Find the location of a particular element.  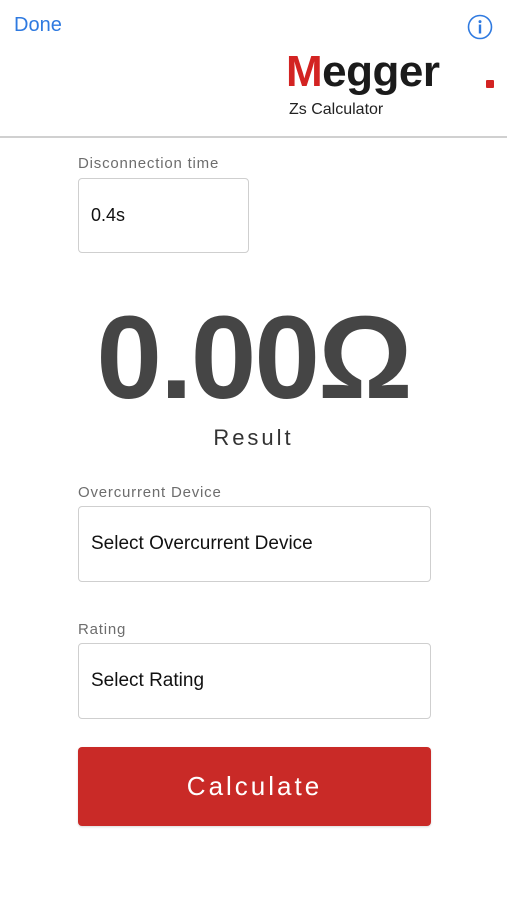

logo-registered-mark is located at coordinates (490, 84).